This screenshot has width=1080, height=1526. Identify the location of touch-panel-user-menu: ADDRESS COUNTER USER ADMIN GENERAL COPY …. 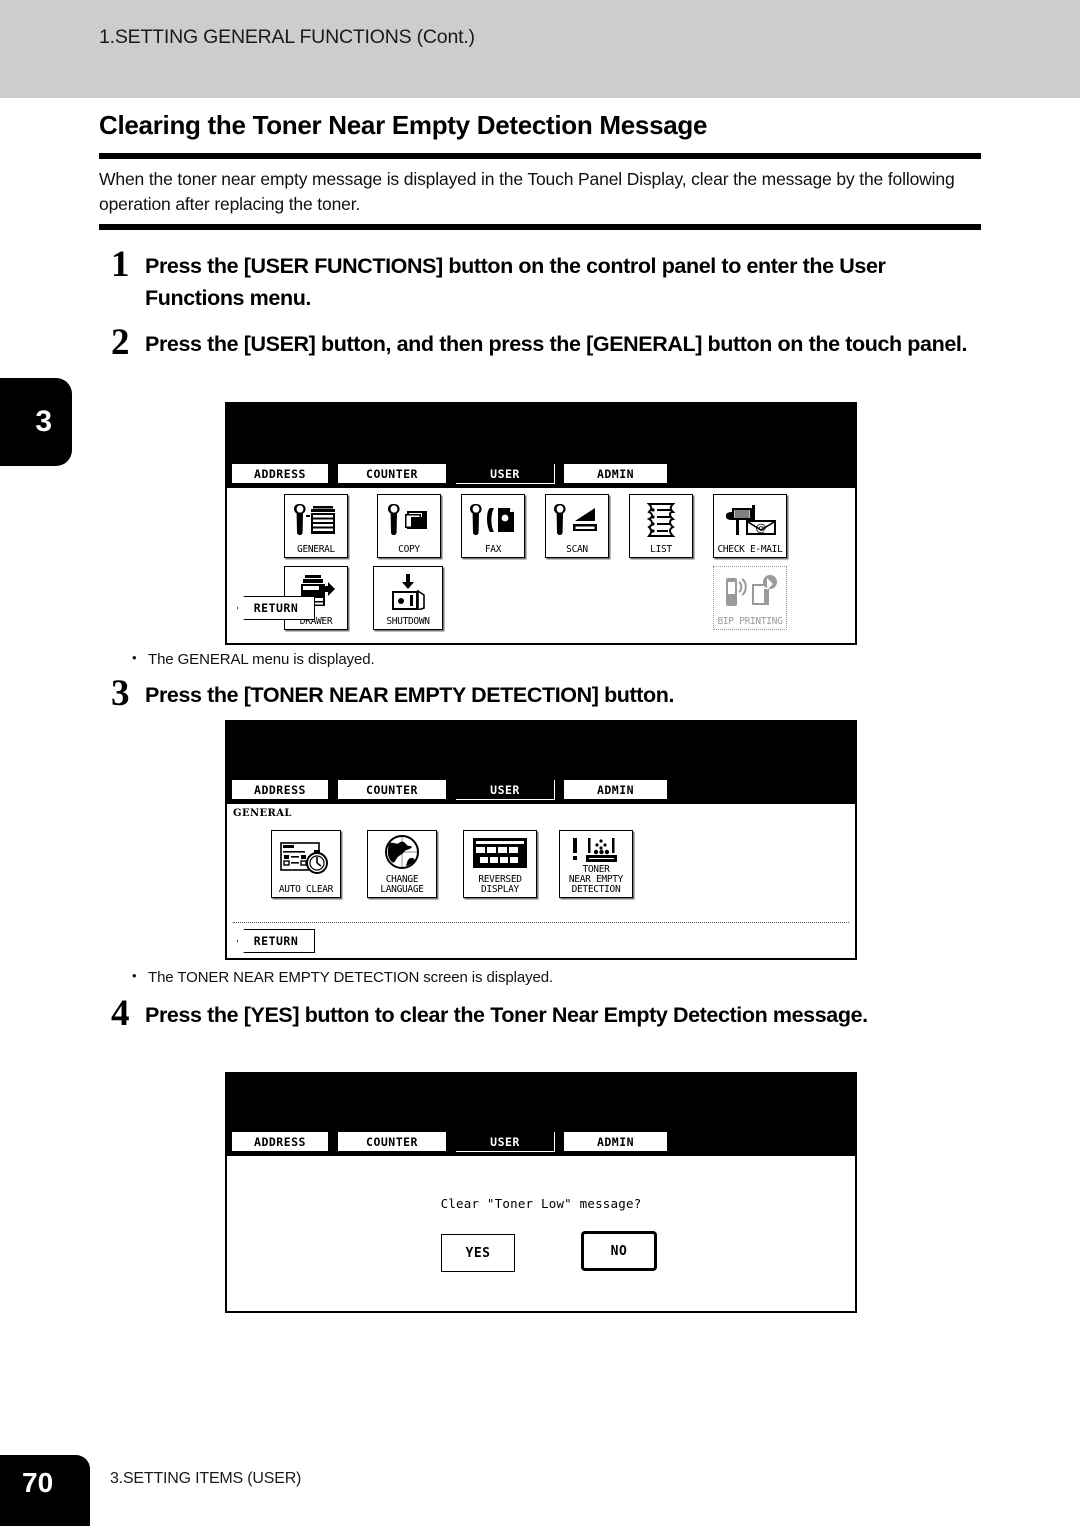
(541, 523).